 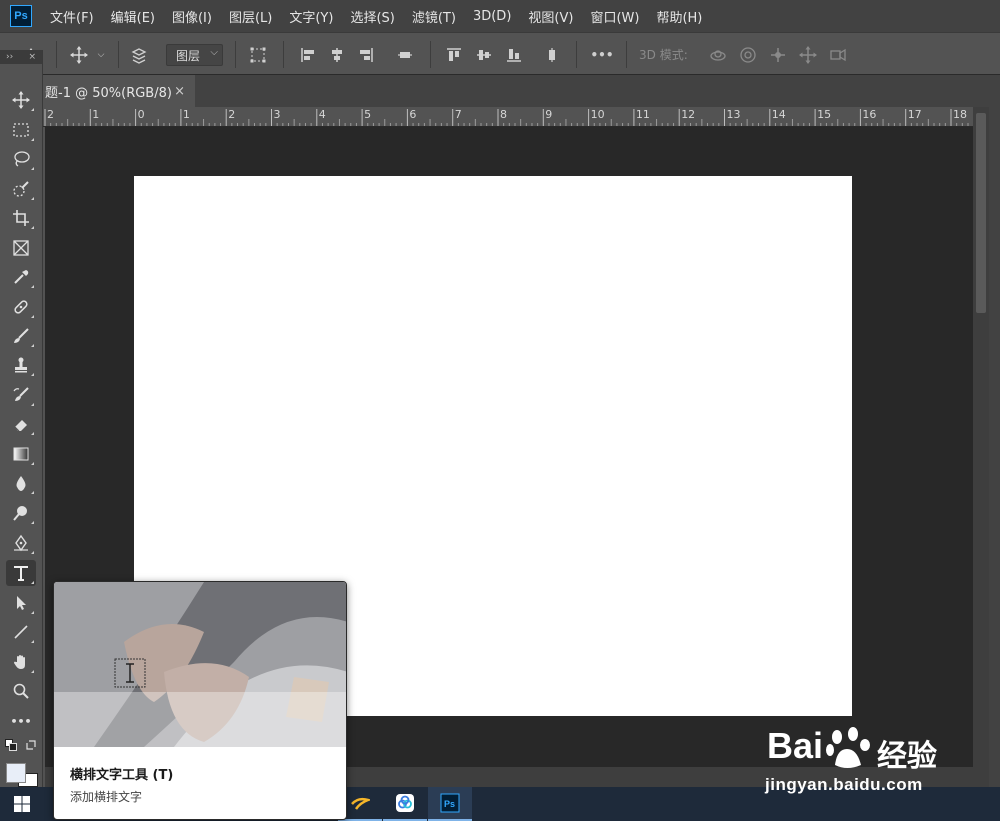 I want to click on windows-start-icon, so click(x=22, y=804).